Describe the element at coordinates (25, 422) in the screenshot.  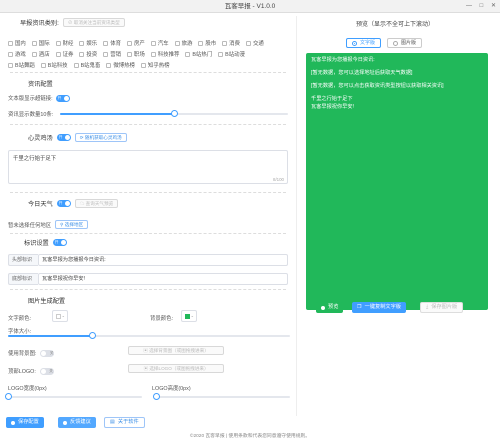
I see `save-config-button: 保存配置` at that location.